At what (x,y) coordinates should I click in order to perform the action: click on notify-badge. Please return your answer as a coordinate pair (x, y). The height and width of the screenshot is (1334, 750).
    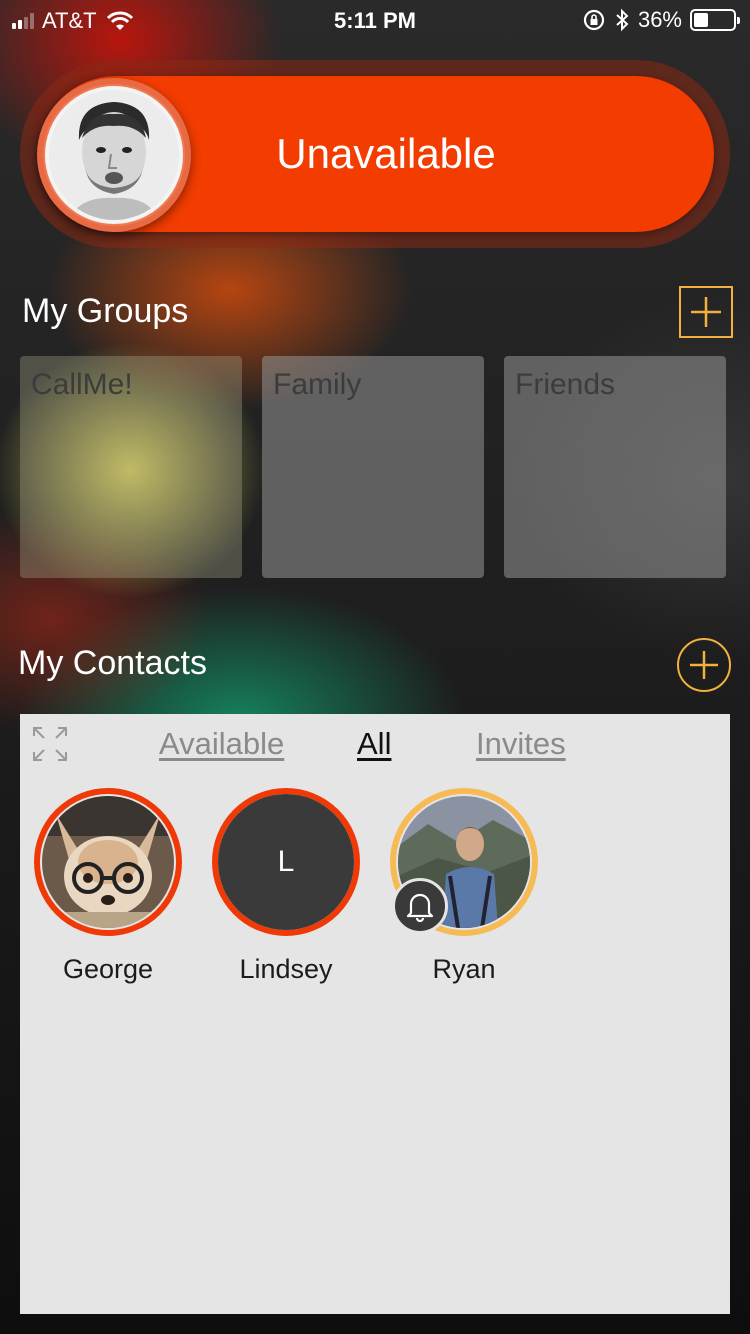
    Looking at the image, I should click on (420, 906).